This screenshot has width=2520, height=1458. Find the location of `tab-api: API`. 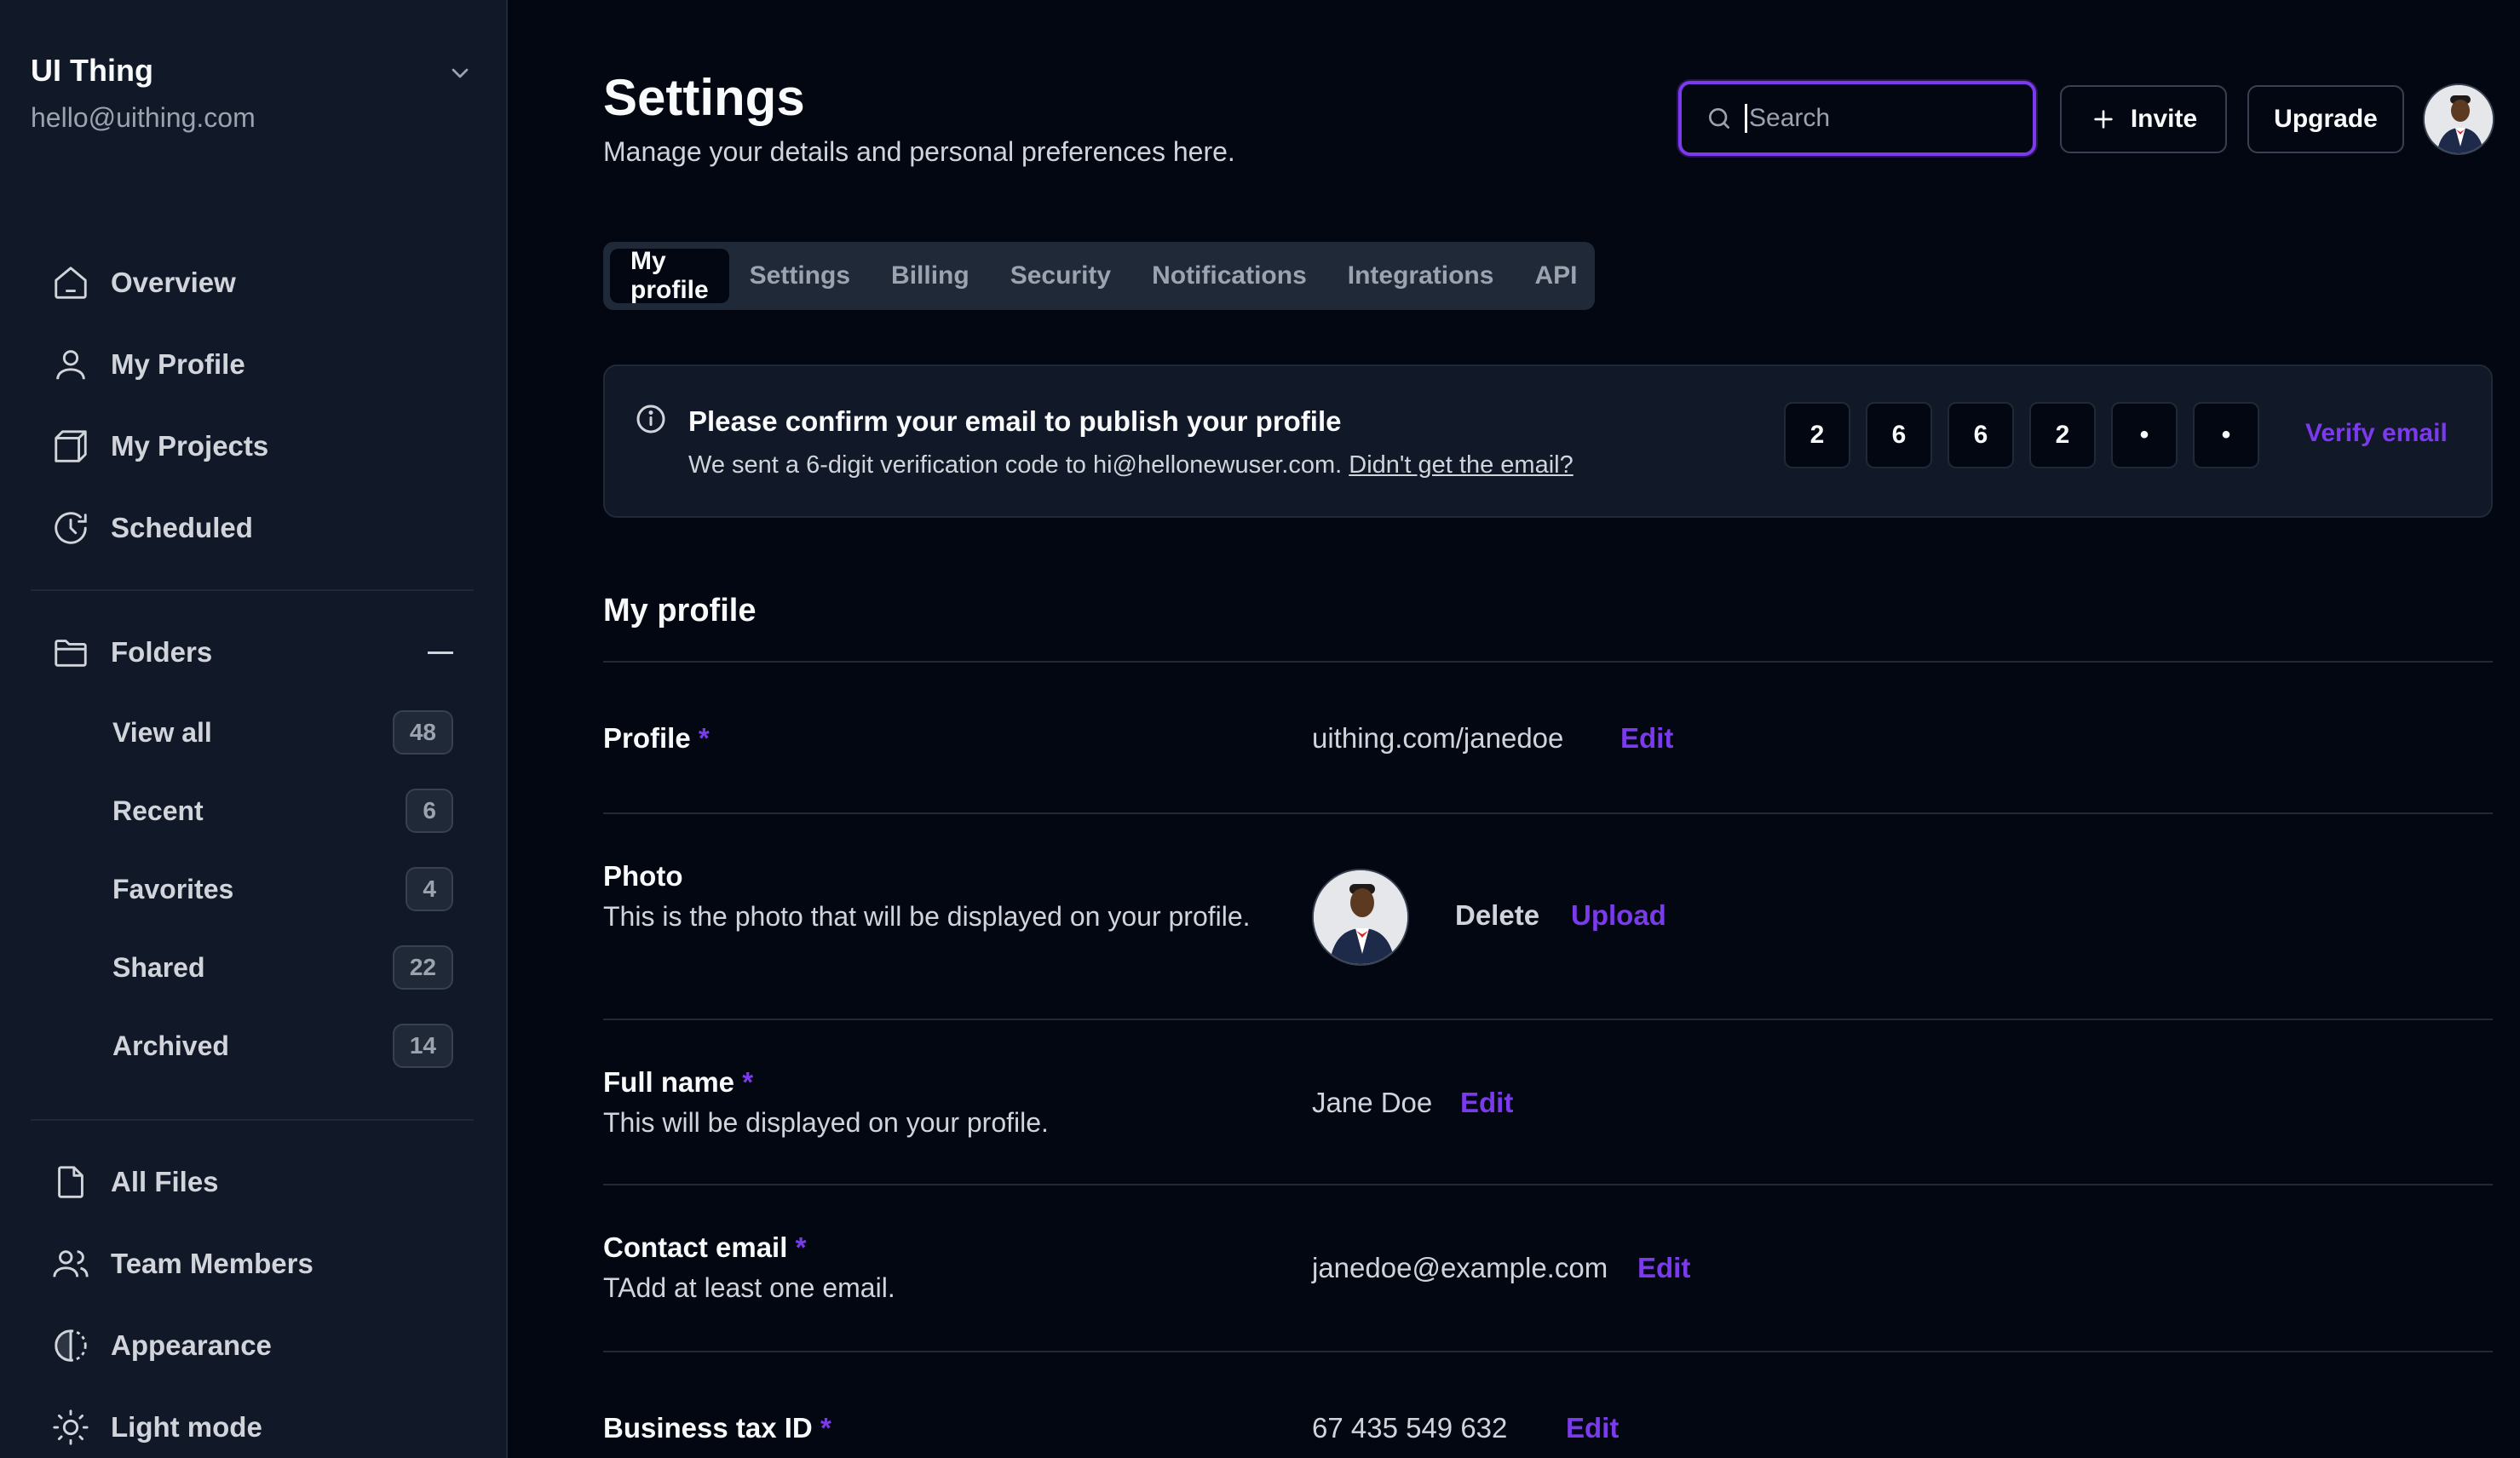

tab-api: API is located at coordinates (1555, 276).